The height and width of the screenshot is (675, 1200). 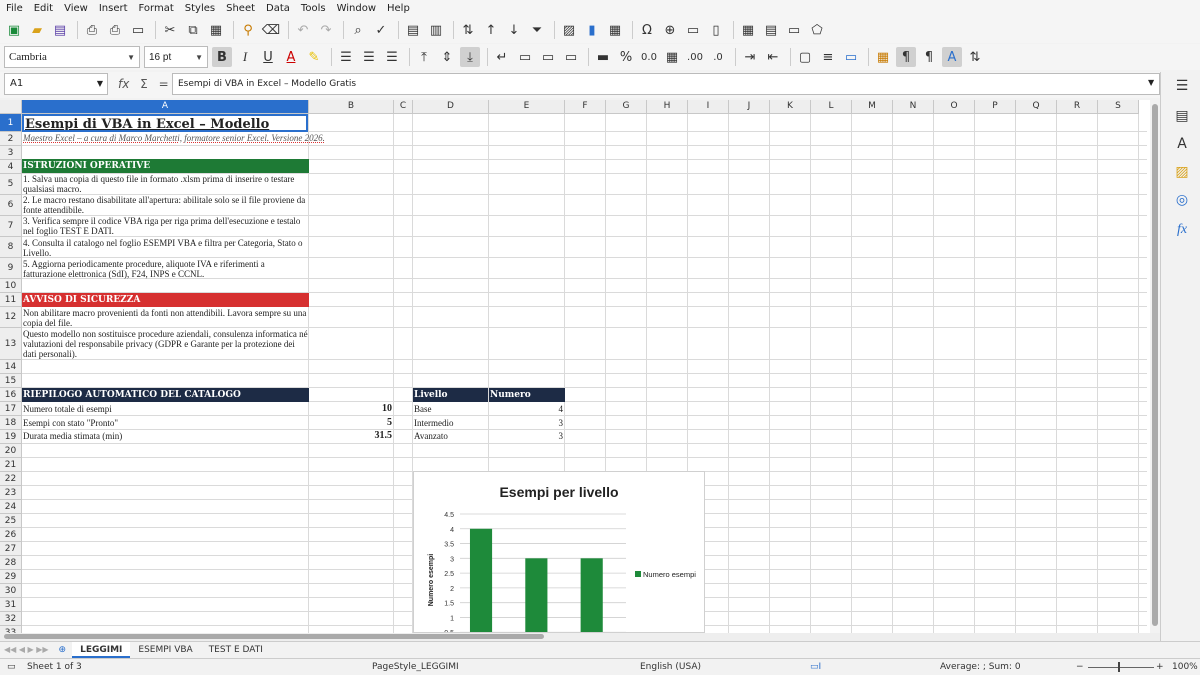 I want to click on menu-format: Format, so click(x=156, y=8).